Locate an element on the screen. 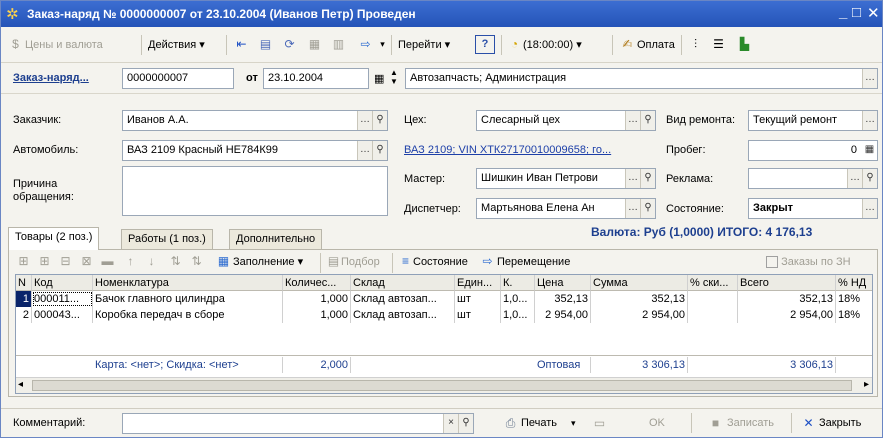 This screenshot has height=438, width=883. payment-button: Оплата is located at coordinates (656, 45).